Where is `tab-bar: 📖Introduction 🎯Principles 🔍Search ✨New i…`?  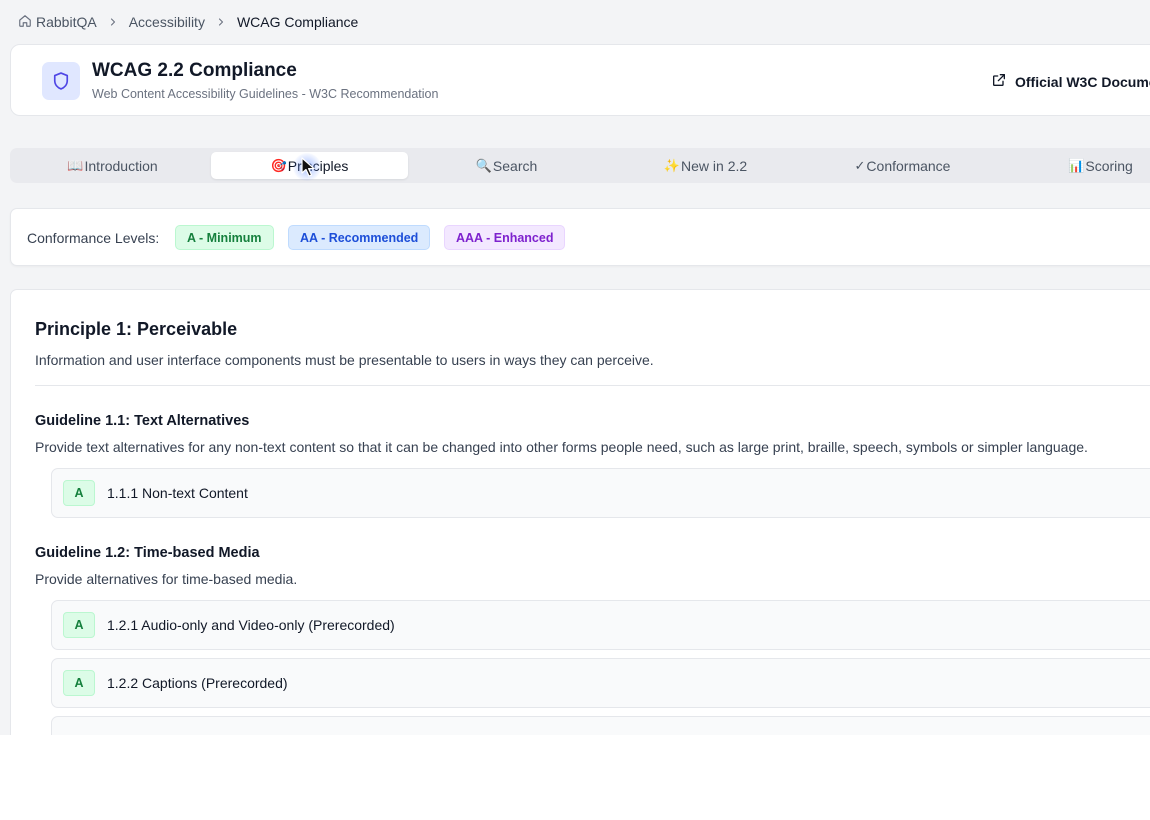
tab-bar: 📖Introduction 🎯Principles 🔍Search ✨New i… is located at coordinates (580, 165).